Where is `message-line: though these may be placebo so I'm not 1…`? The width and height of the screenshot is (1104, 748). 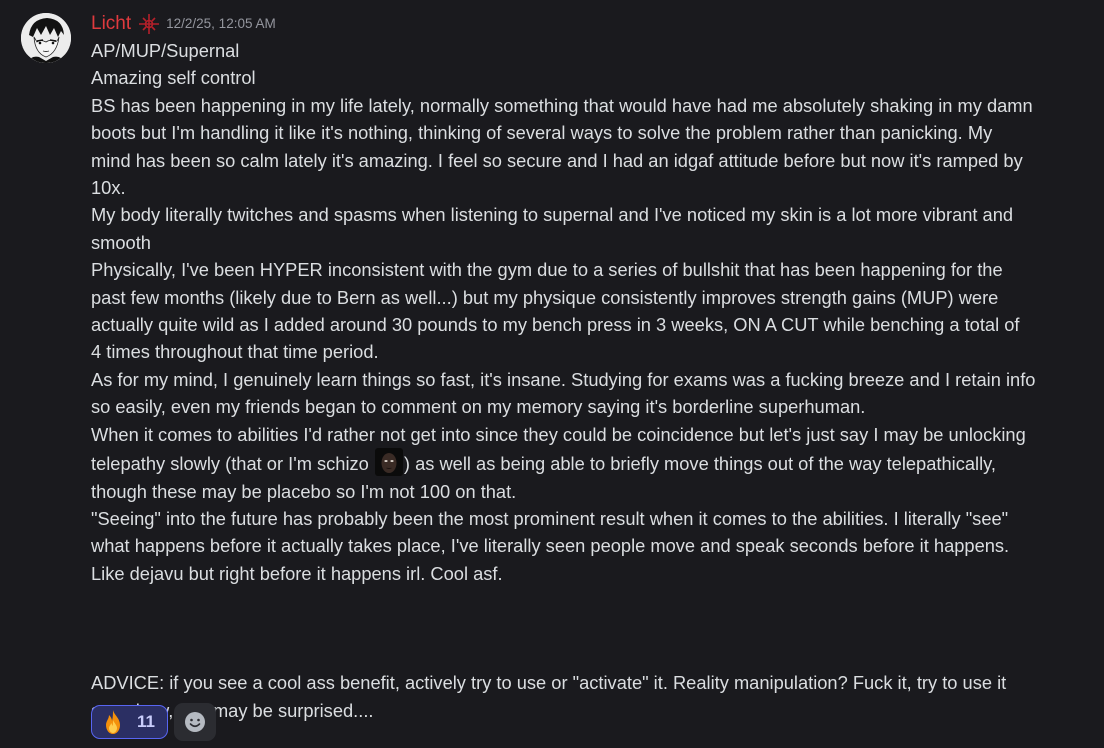 message-line: though these may be placebo so I'm not 1… is located at coordinates (304, 491).